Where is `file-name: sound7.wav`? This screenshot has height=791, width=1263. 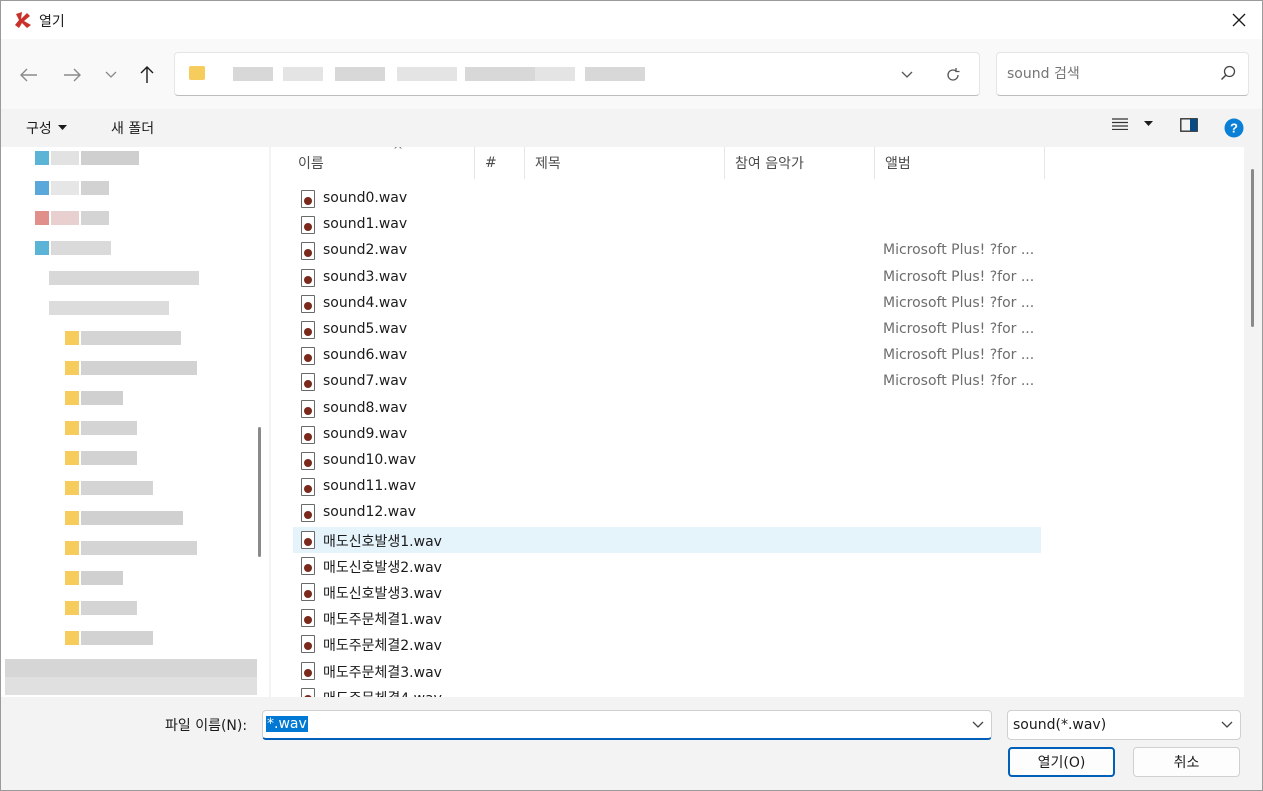 file-name: sound7.wav is located at coordinates (365, 381).